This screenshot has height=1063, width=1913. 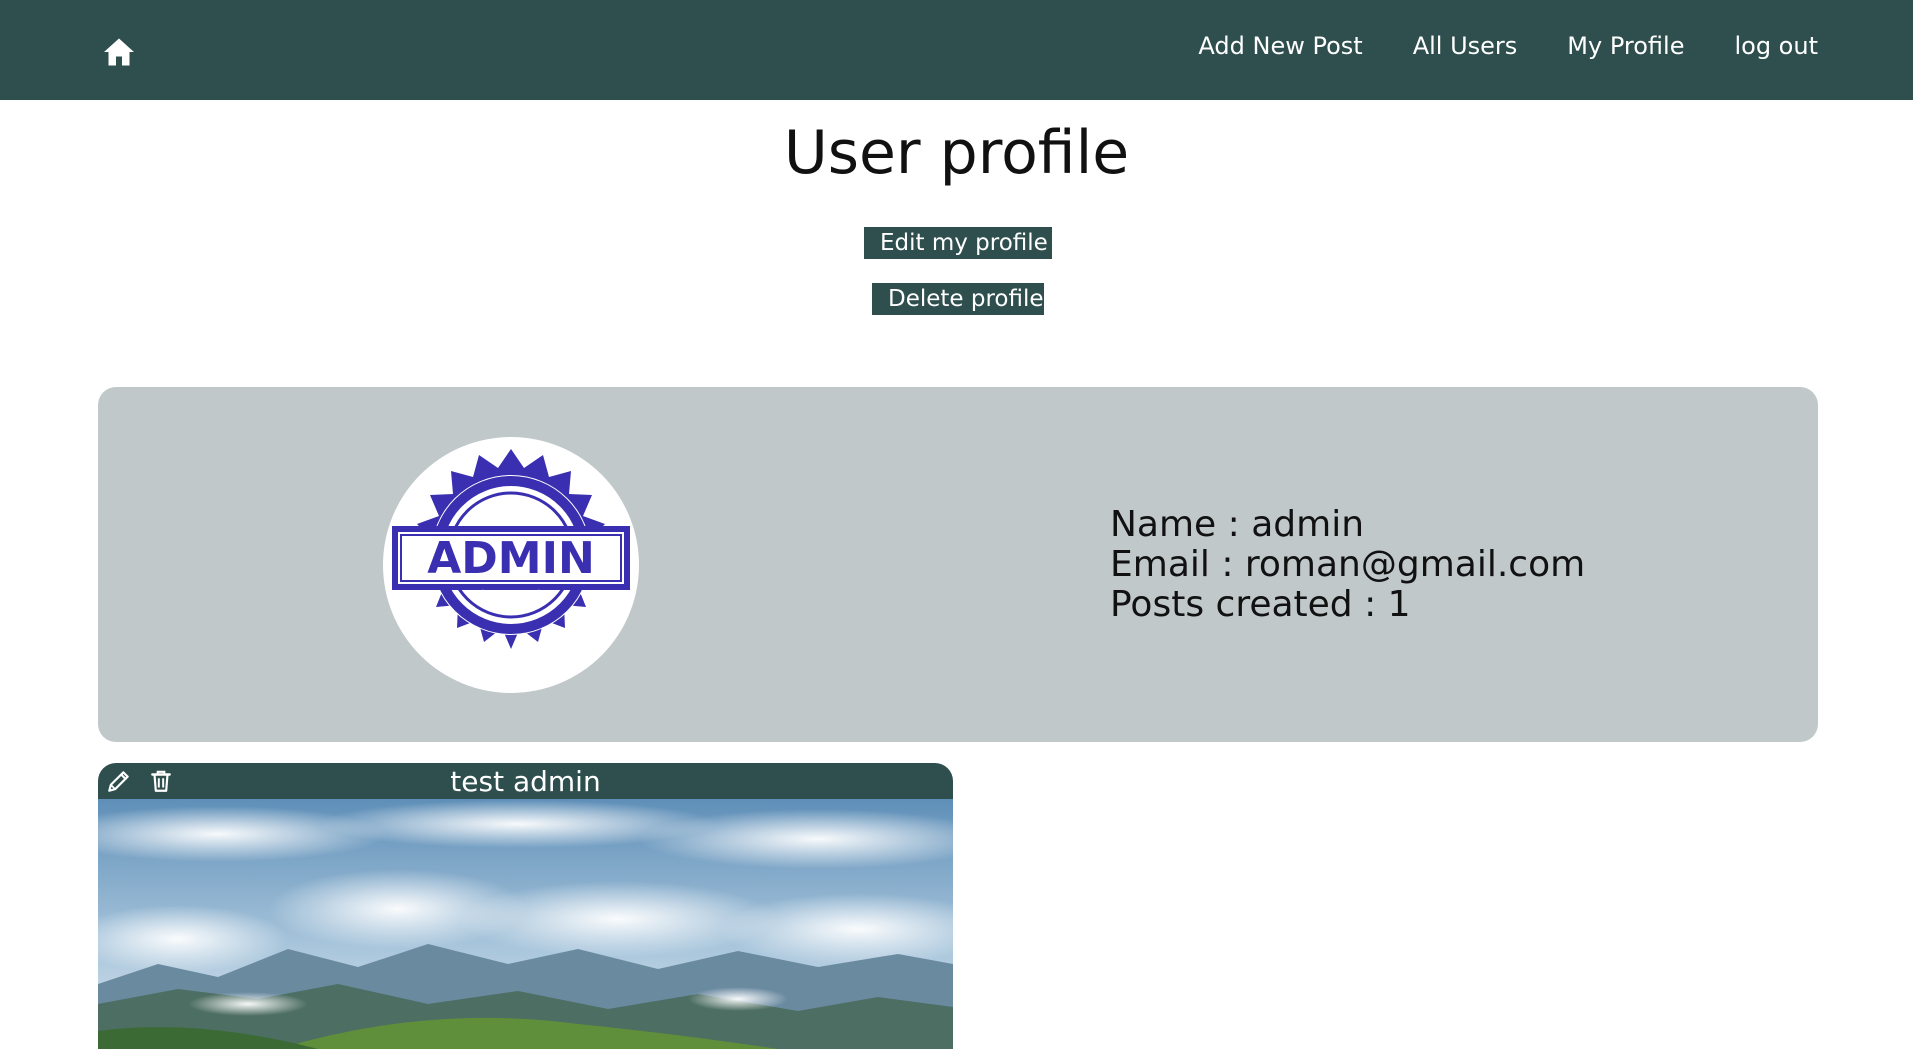 I want to click on nav-all-users: All Users, so click(x=1465, y=46).